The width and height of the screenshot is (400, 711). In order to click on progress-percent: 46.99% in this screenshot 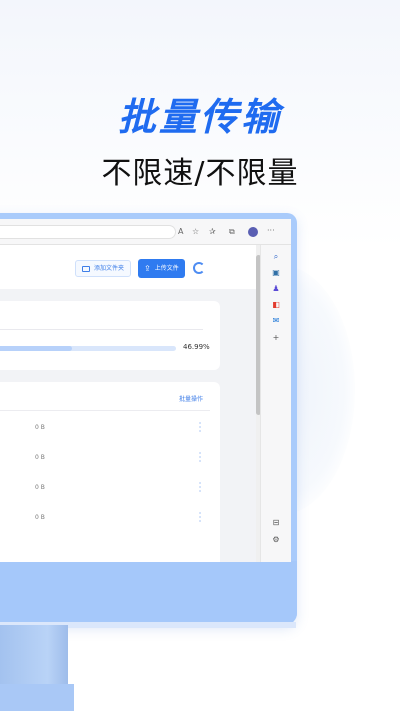, I will do `click(196, 347)`.